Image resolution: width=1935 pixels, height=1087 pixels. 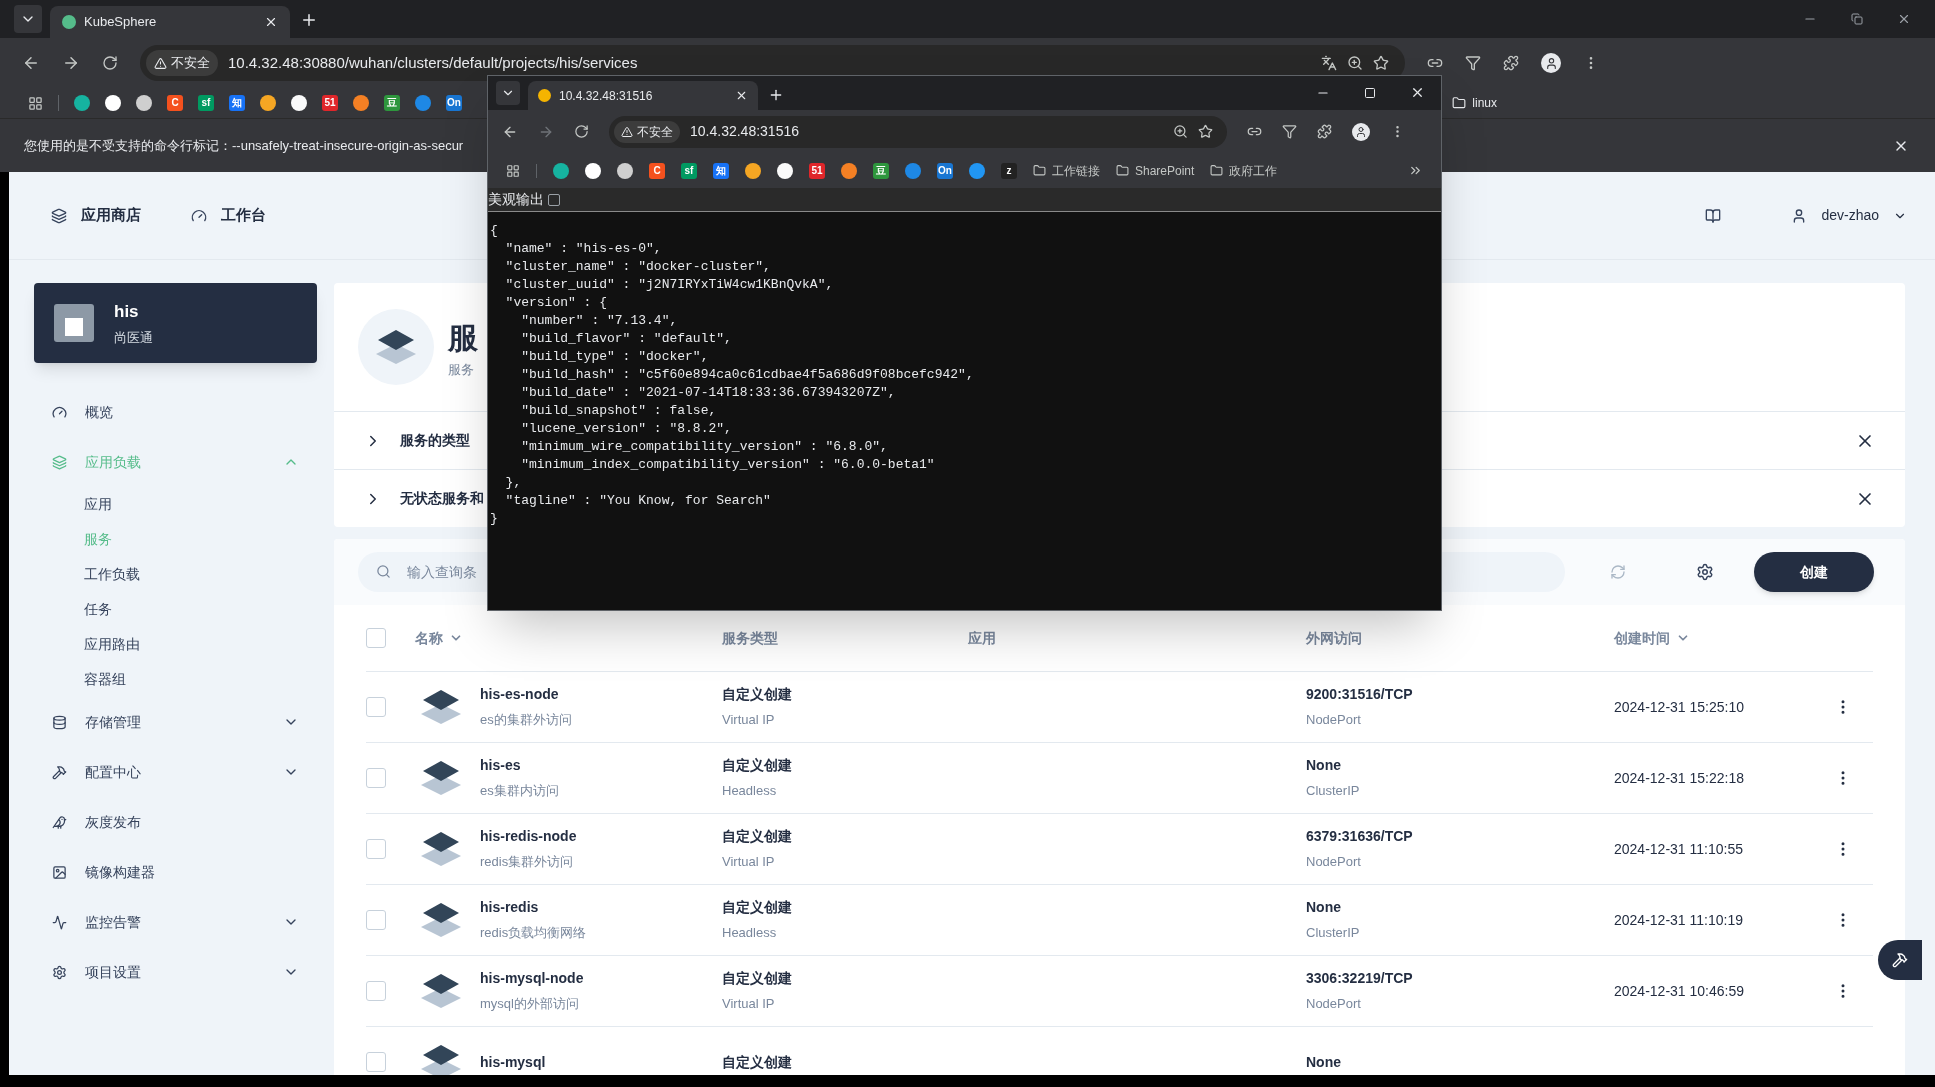 What do you see at coordinates (175, 574) in the screenshot?
I see `sidebar-subitem: 工作负载` at bounding box center [175, 574].